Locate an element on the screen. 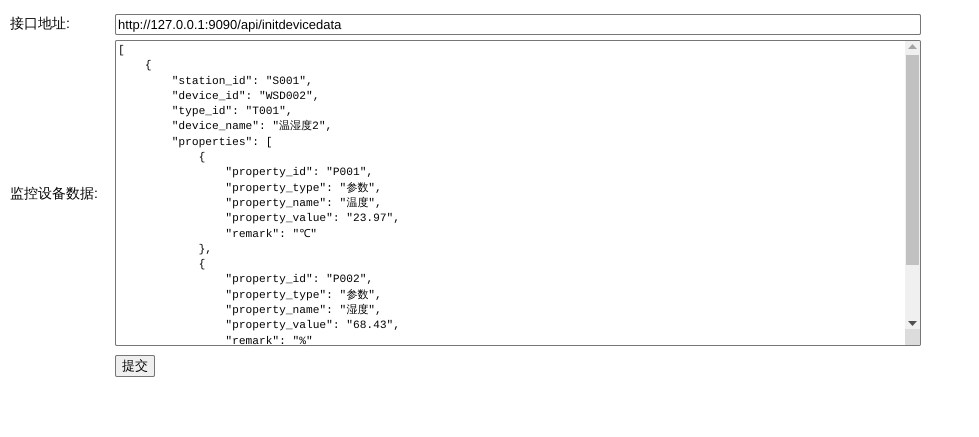 This screenshot has height=437, width=979. code-line: "device_id": "WSD002", is located at coordinates (245, 97).